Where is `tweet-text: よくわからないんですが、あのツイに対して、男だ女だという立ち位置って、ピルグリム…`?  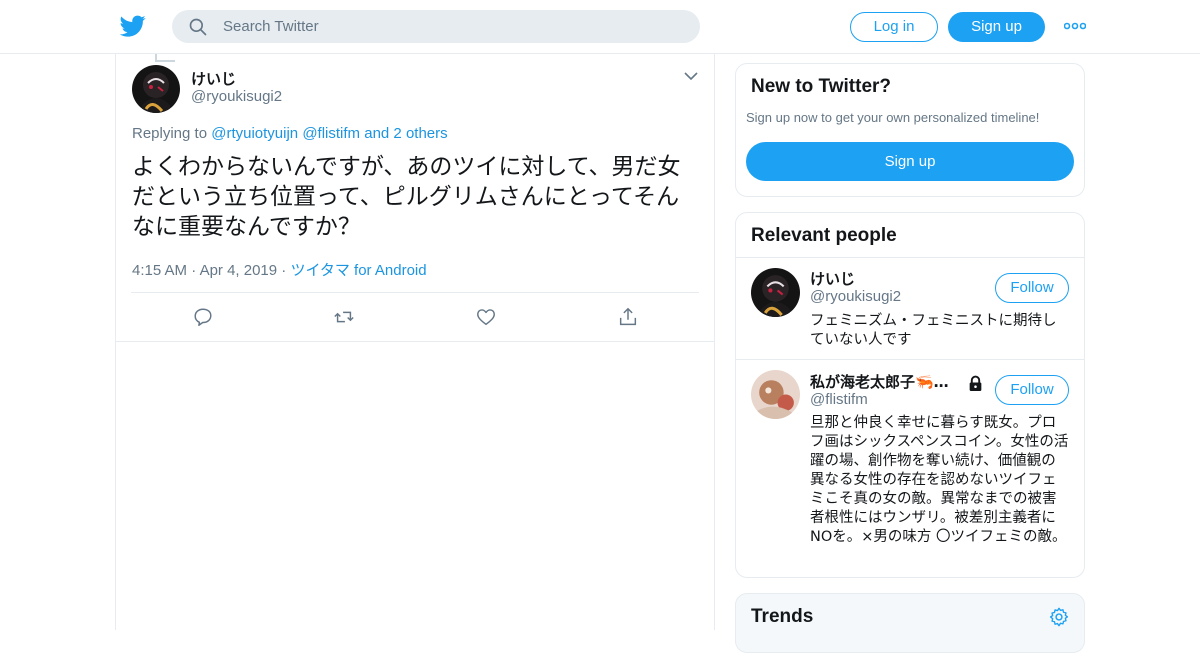 tweet-text: よくわからないんですが、あのツイに対して、男だ女だという立ち位置って、ピルグリム… is located at coordinates (406, 197).